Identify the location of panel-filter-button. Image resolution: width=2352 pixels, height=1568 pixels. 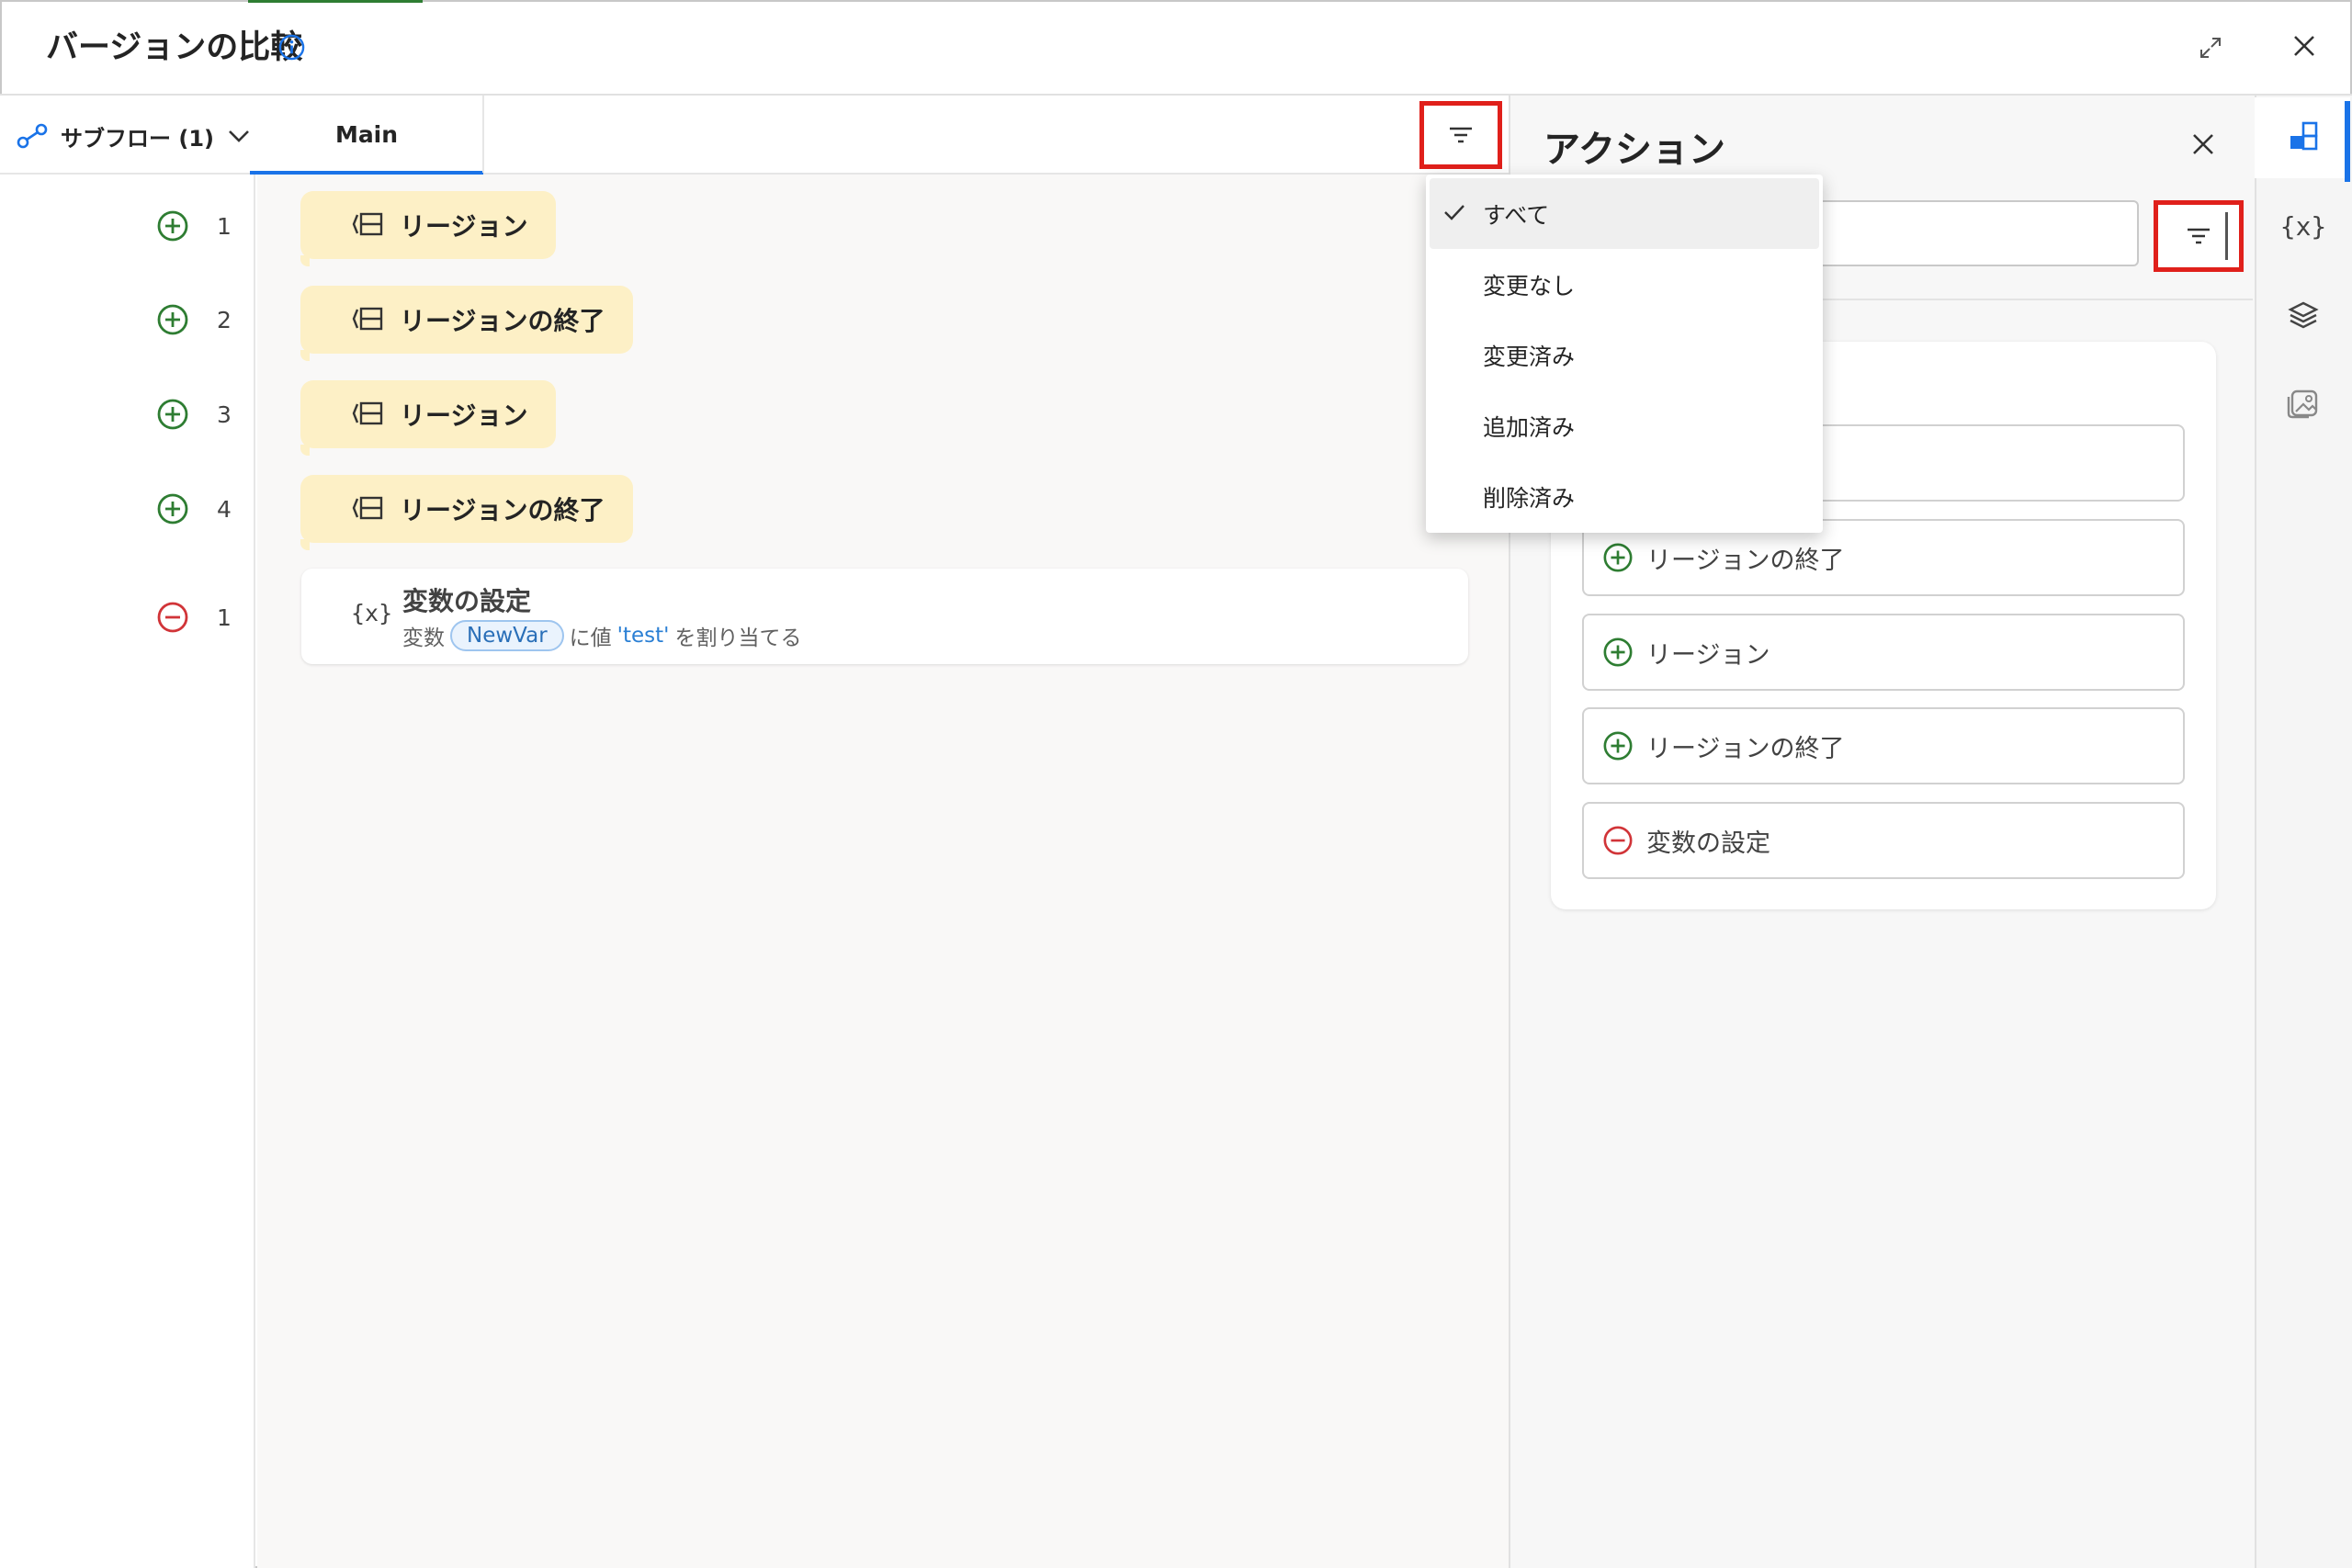
(2199, 236).